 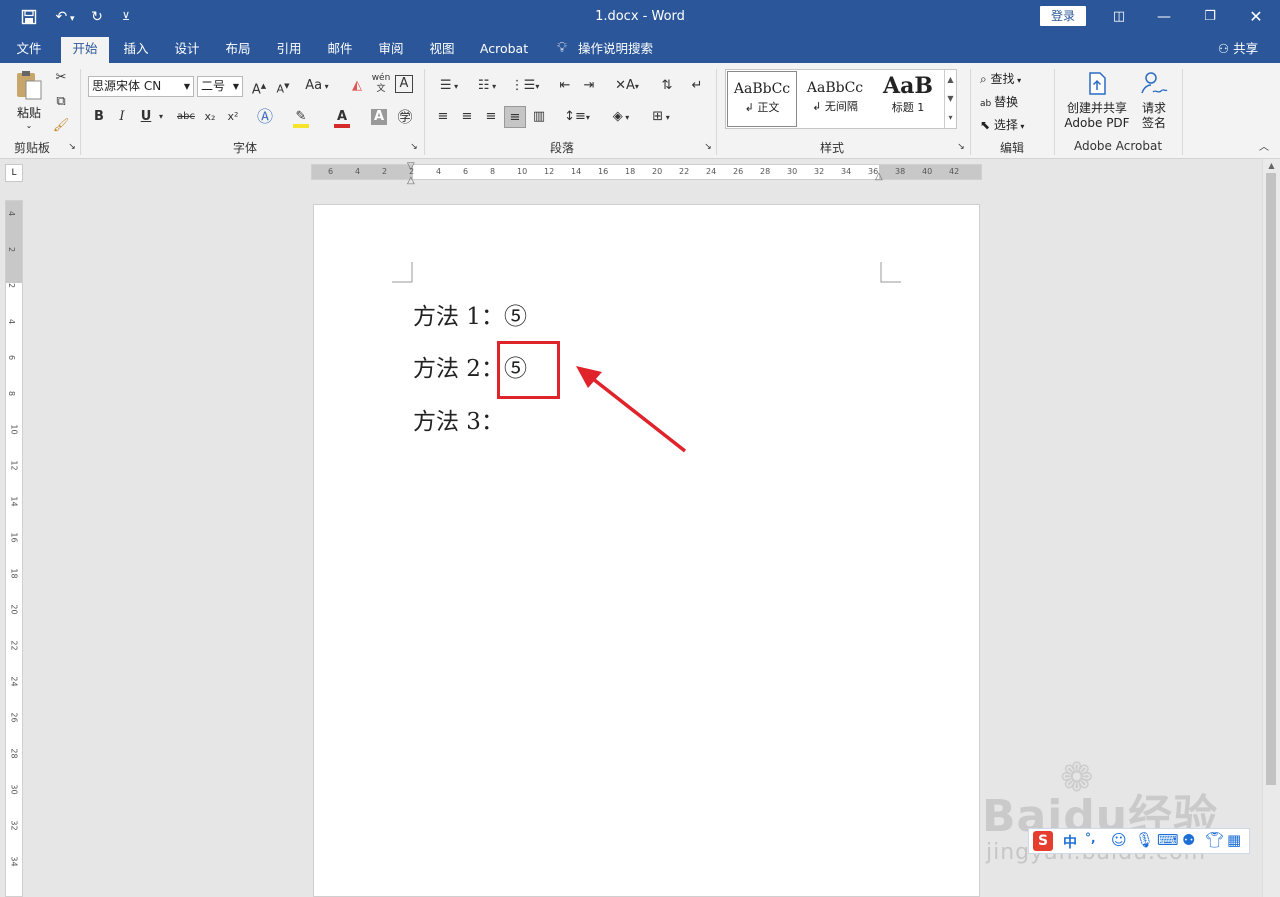 What do you see at coordinates (1097, 101) in the screenshot?
I see `create-pdf-button: 创建并共享 Adobe PDF` at bounding box center [1097, 101].